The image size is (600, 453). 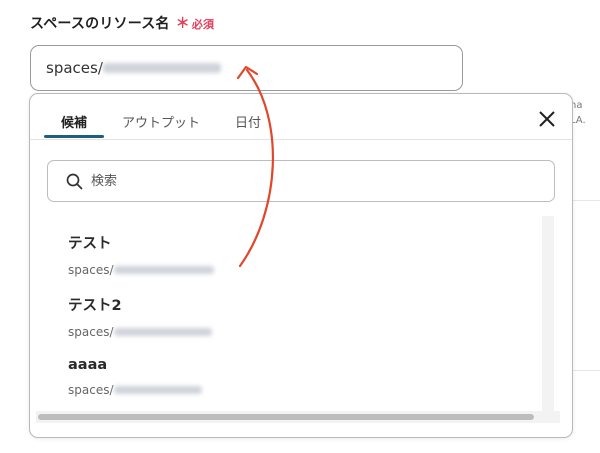 I want to click on horizontal-scrollbar-thumb, so click(x=286, y=417).